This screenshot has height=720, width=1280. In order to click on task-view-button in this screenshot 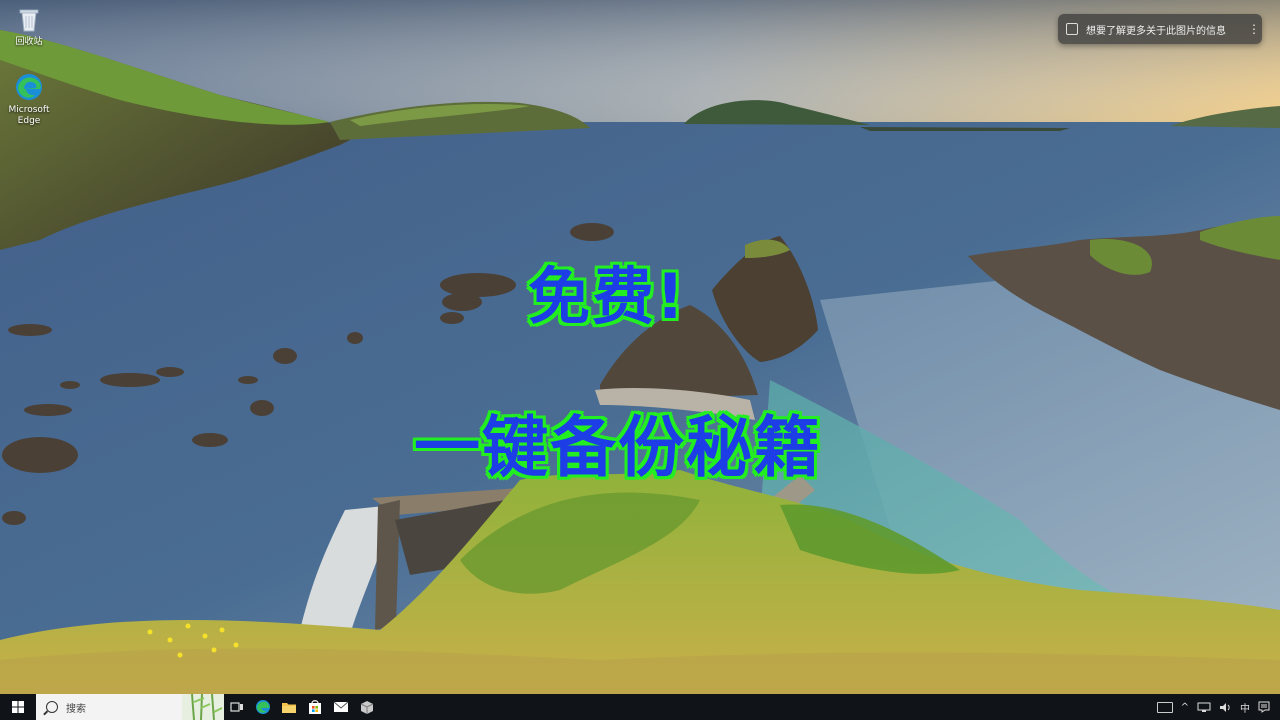, I will do `click(237, 707)`.